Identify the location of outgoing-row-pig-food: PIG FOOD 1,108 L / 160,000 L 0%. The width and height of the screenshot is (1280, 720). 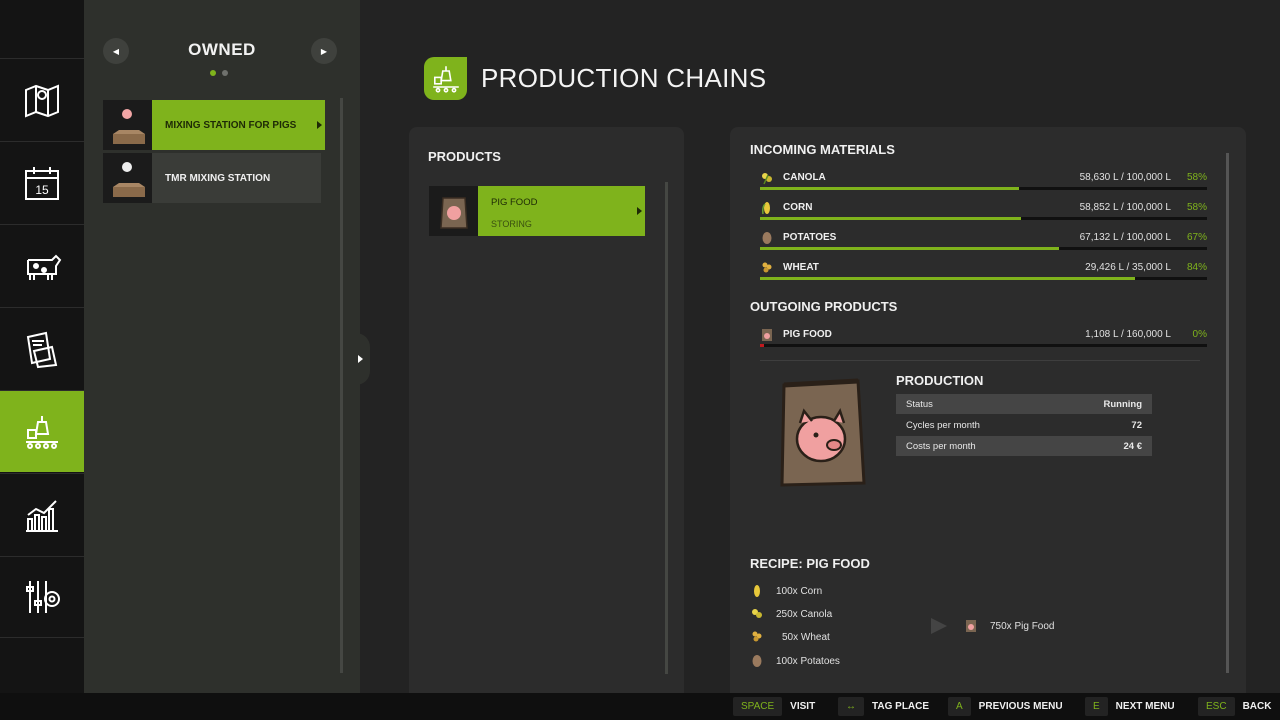
(983, 339).